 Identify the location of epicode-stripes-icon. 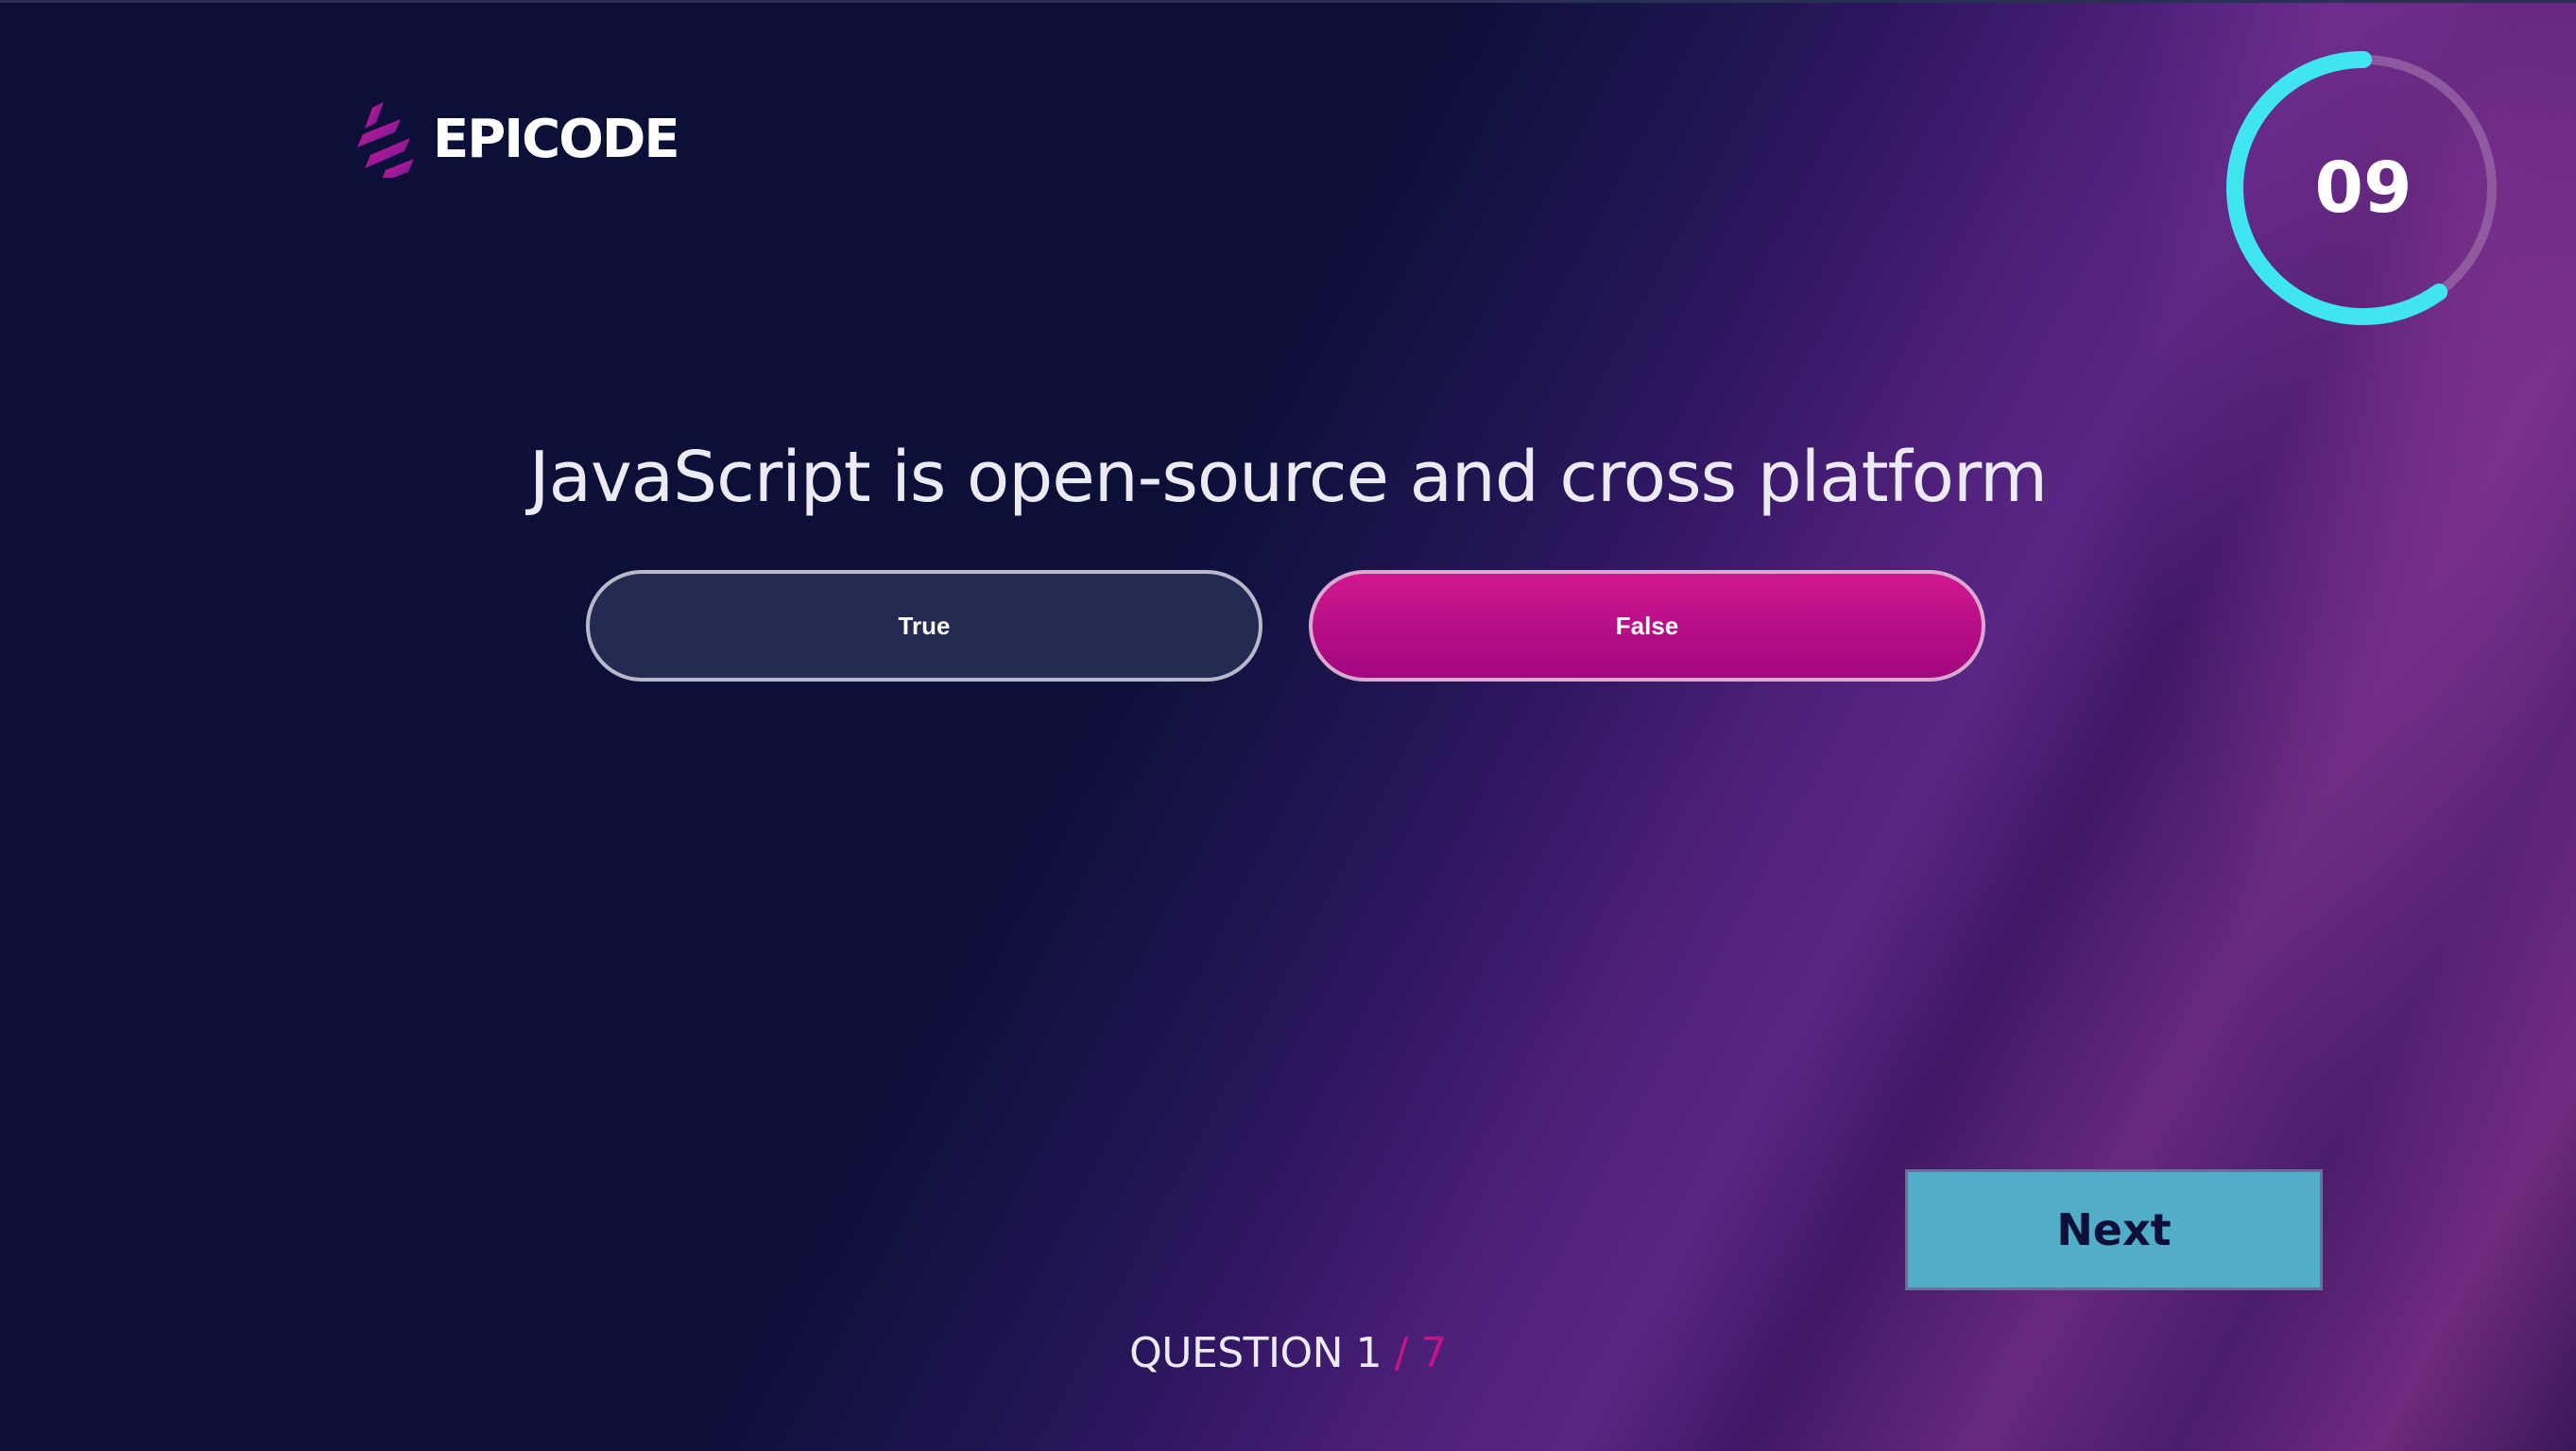
(385, 140).